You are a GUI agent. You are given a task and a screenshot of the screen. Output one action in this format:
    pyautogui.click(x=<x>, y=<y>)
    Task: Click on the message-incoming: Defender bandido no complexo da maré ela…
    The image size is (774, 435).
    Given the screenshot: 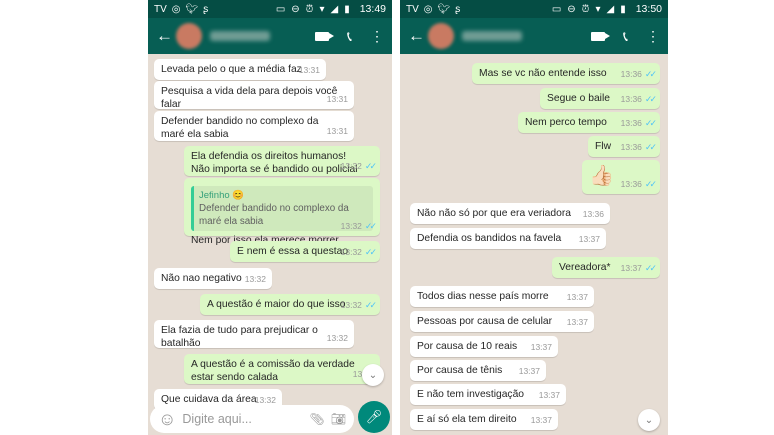 What is the action you would take?
    pyautogui.click(x=254, y=126)
    